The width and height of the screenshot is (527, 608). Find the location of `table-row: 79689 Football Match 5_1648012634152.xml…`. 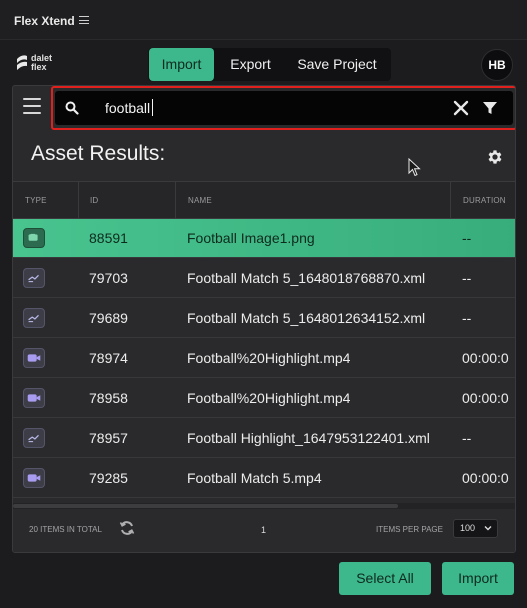

table-row: 79689 Football Match 5_1648012634152.xml… is located at coordinates (264, 318).